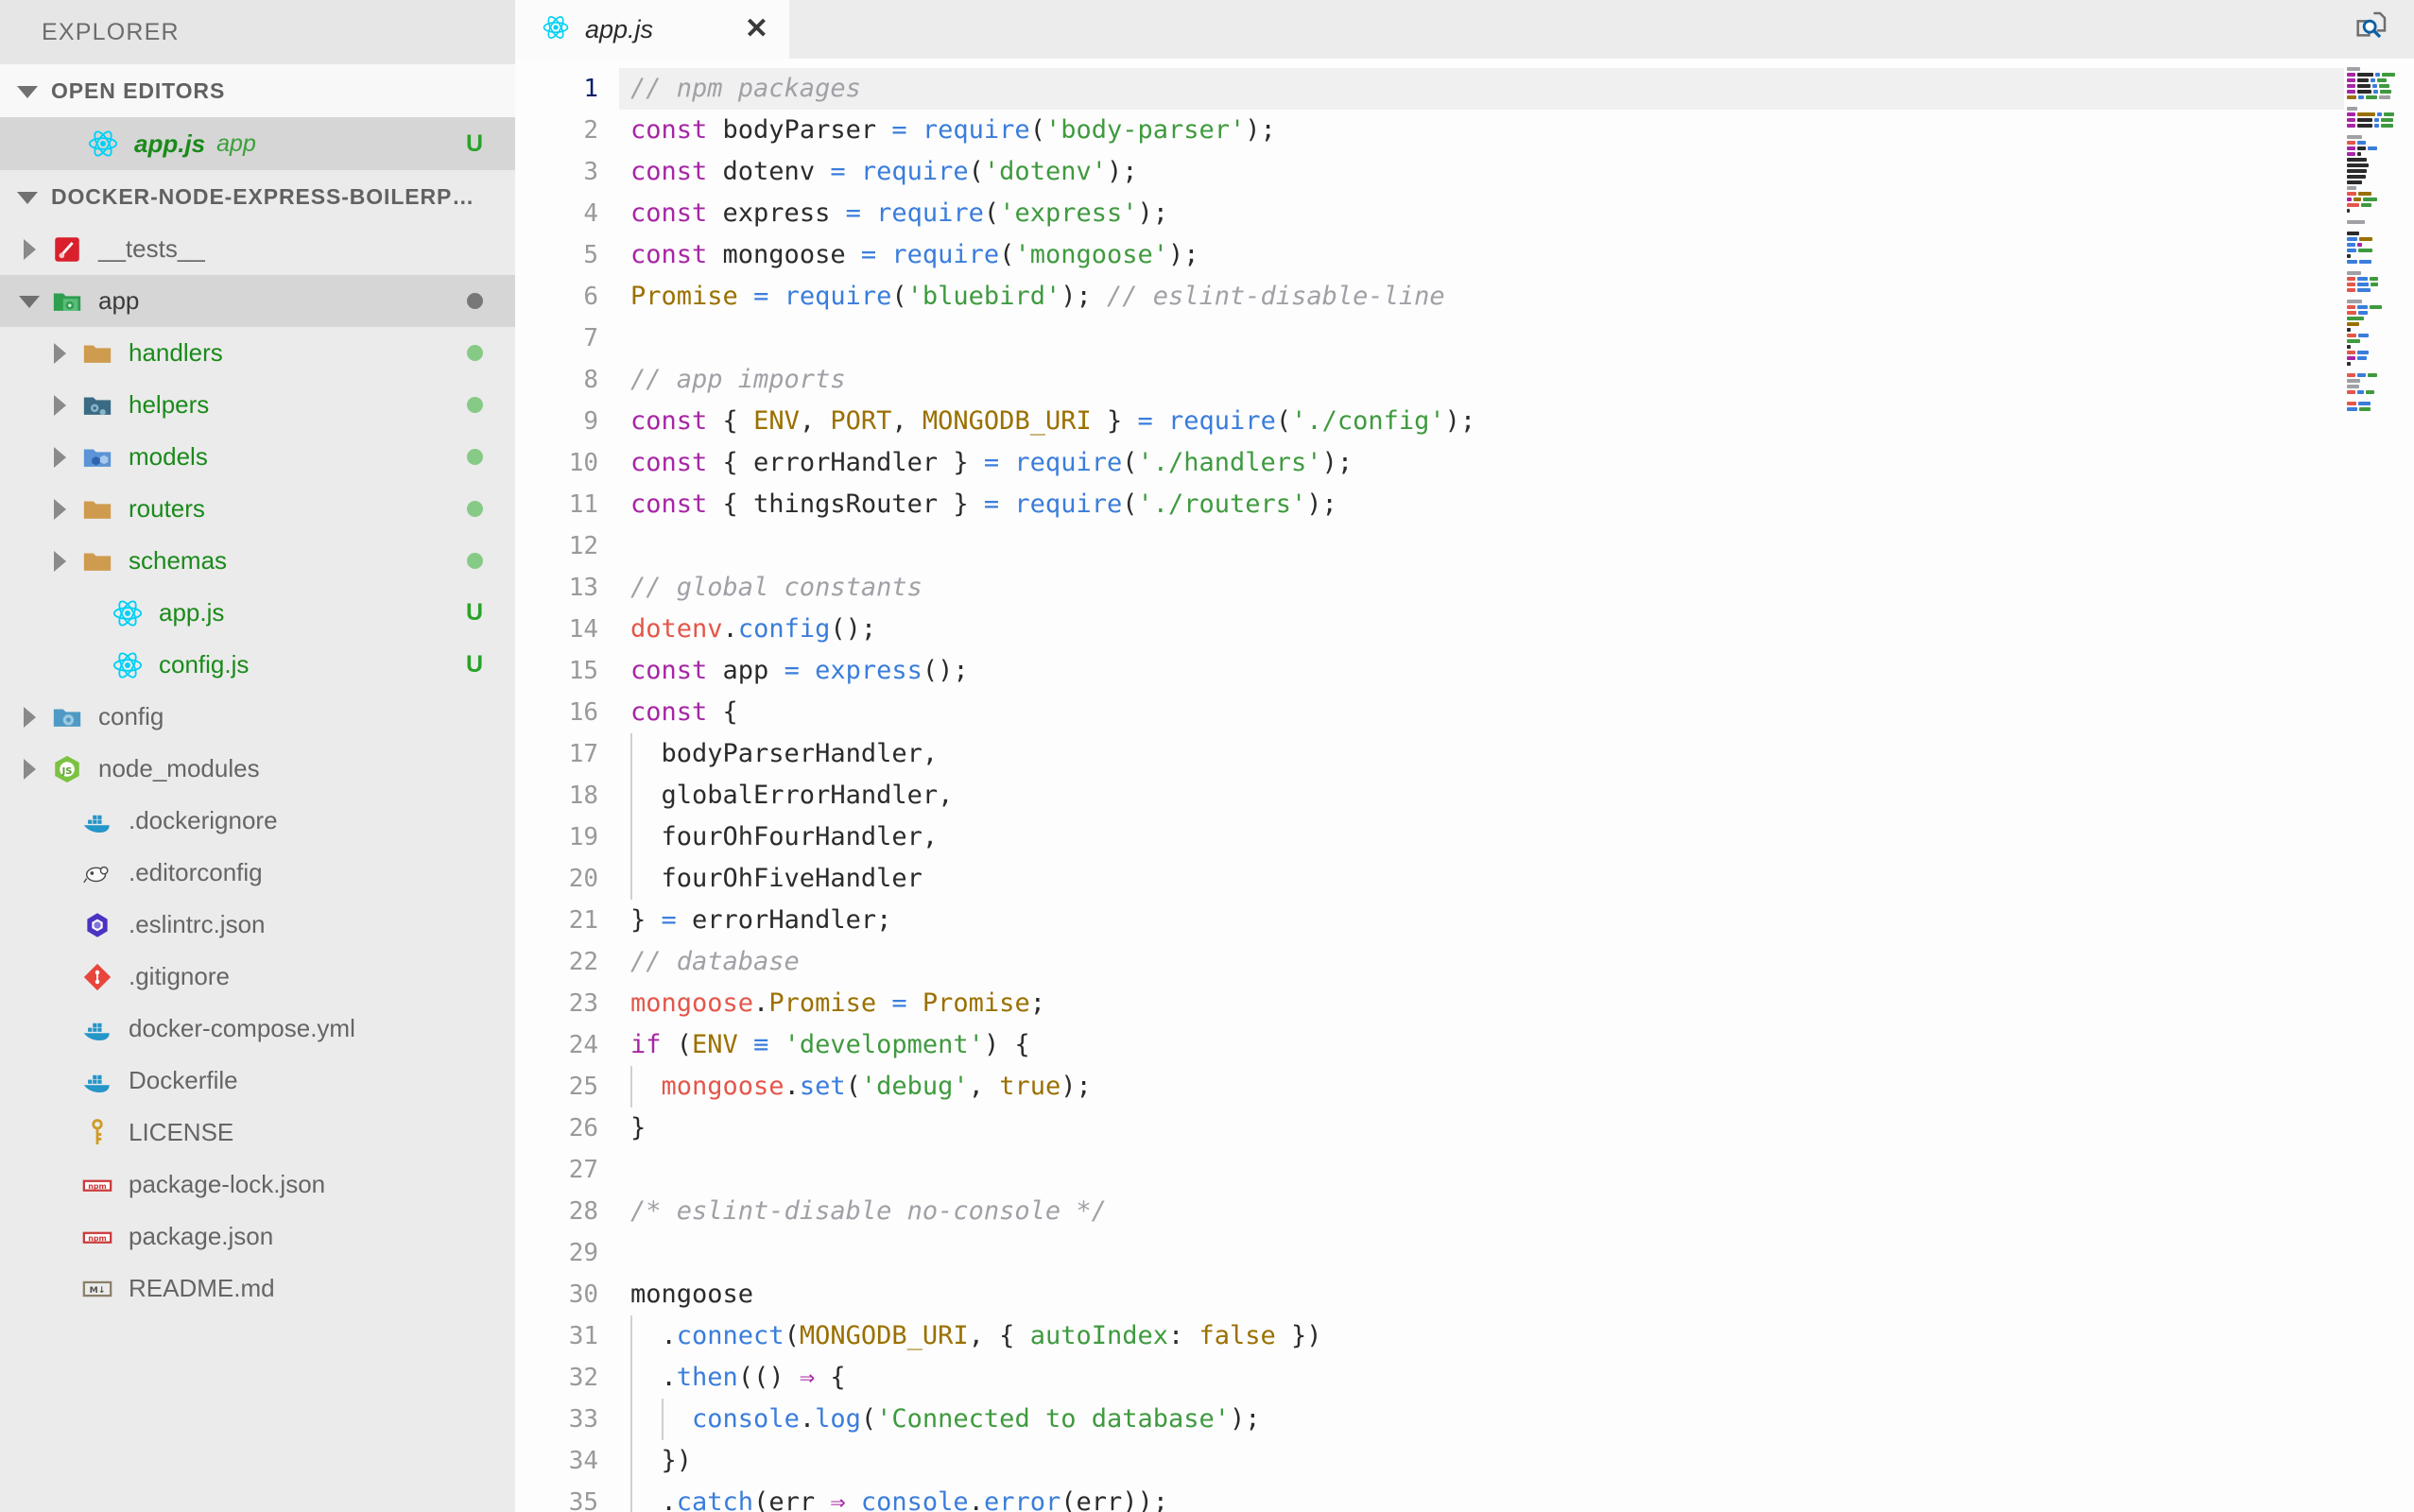 The width and height of the screenshot is (2414, 1512). What do you see at coordinates (97, 1289) in the screenshot?
I see `markdown-icon: M↓` at bounding box center [97, 1289].